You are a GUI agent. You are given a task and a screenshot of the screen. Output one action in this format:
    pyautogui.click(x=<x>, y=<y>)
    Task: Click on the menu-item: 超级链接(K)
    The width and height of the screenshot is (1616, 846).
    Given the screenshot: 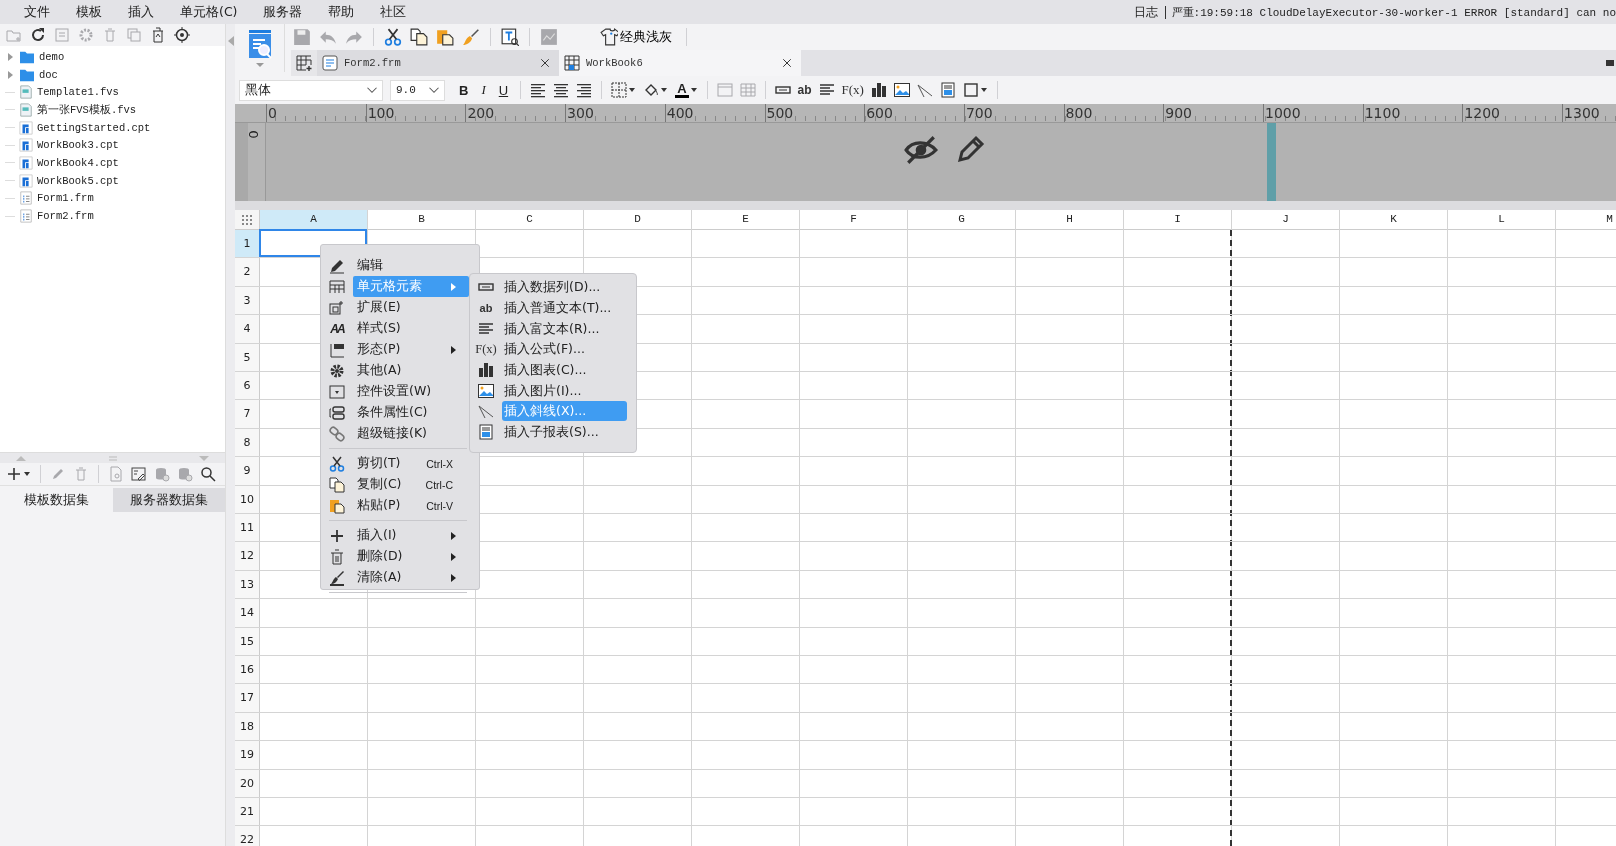 What is the action you would take?
    pyautogui.click(x=411, y=433)
    